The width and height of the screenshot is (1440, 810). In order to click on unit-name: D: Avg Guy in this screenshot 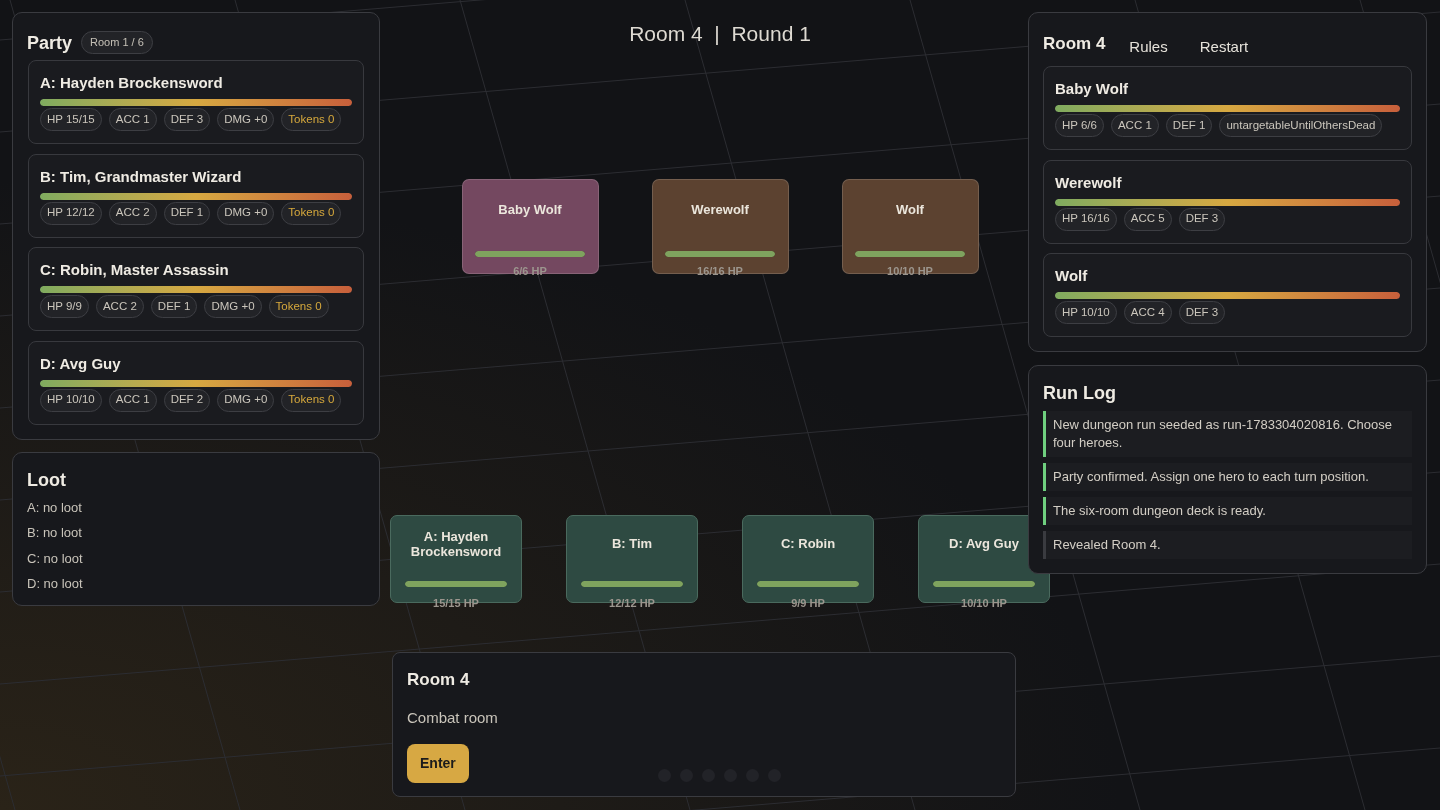, I will do `click(81, 363)`.